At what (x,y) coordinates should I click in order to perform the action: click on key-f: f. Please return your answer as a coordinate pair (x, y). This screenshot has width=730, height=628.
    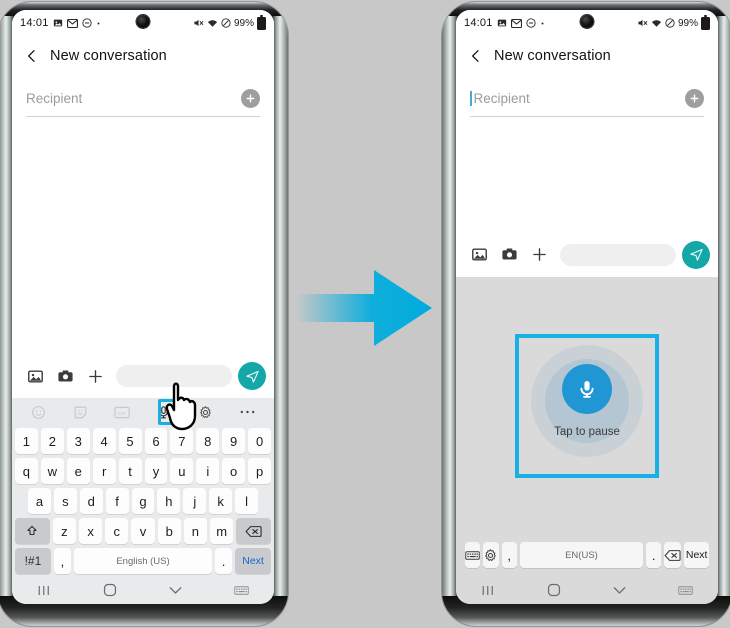
    Looking at the image, I should click on (117, 501).